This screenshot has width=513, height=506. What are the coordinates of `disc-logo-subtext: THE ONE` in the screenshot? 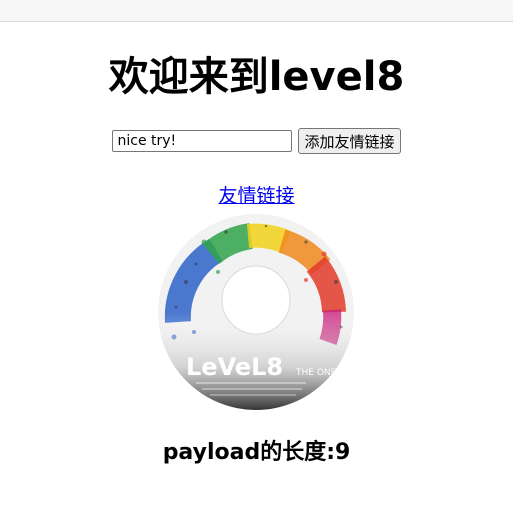 It's located at (316, 373).